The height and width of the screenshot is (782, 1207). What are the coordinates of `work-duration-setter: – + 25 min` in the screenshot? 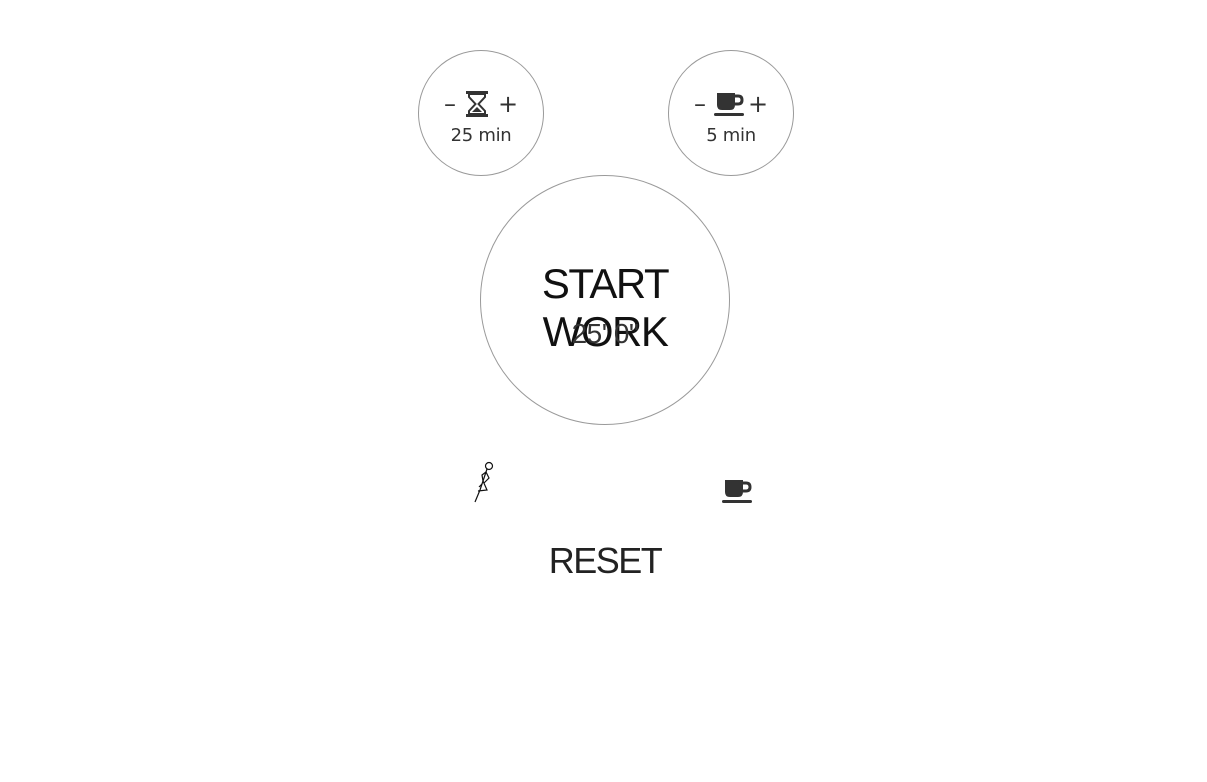 It's located at (481, 113).